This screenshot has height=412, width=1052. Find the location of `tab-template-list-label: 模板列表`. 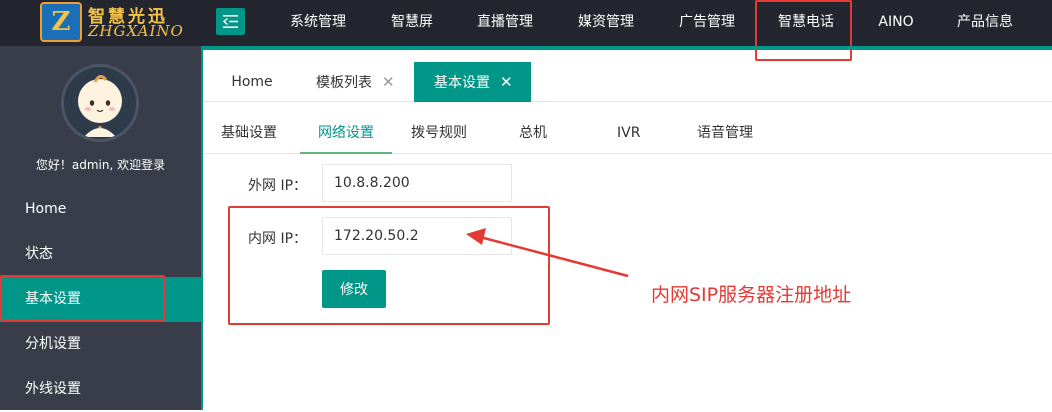

tab-template-list-label: 模板列表 is located at coordinates (344, 83).